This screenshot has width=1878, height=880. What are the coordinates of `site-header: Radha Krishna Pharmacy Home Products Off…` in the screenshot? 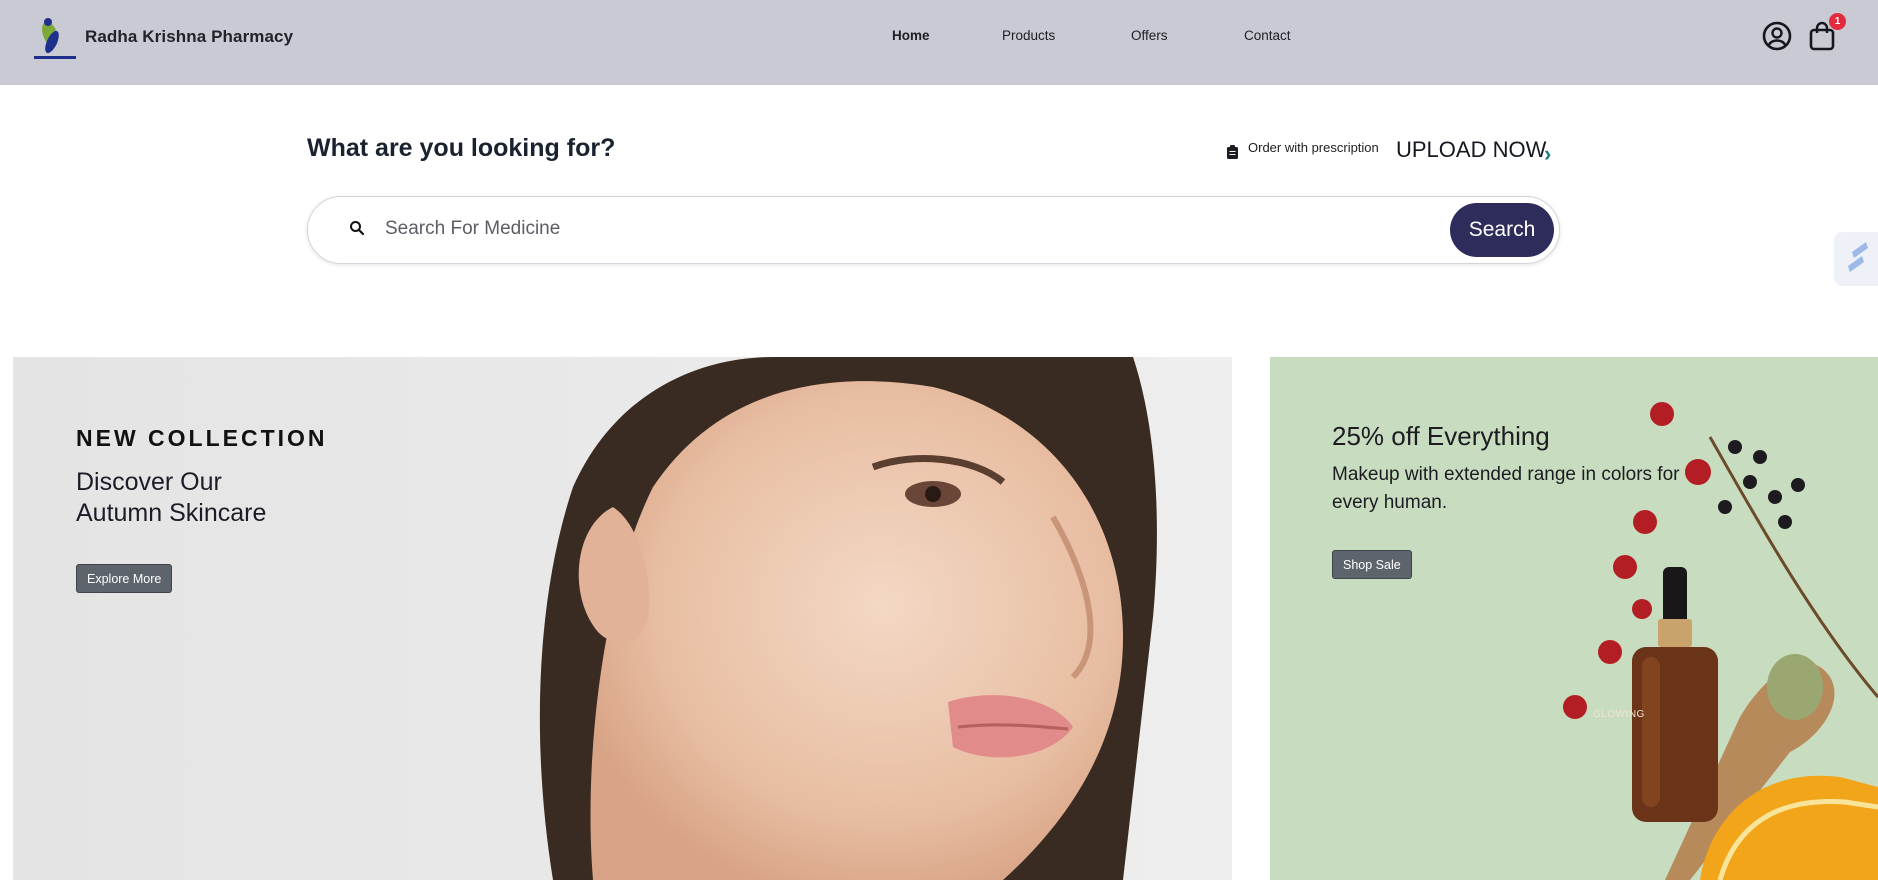 It's located at (939, 42).